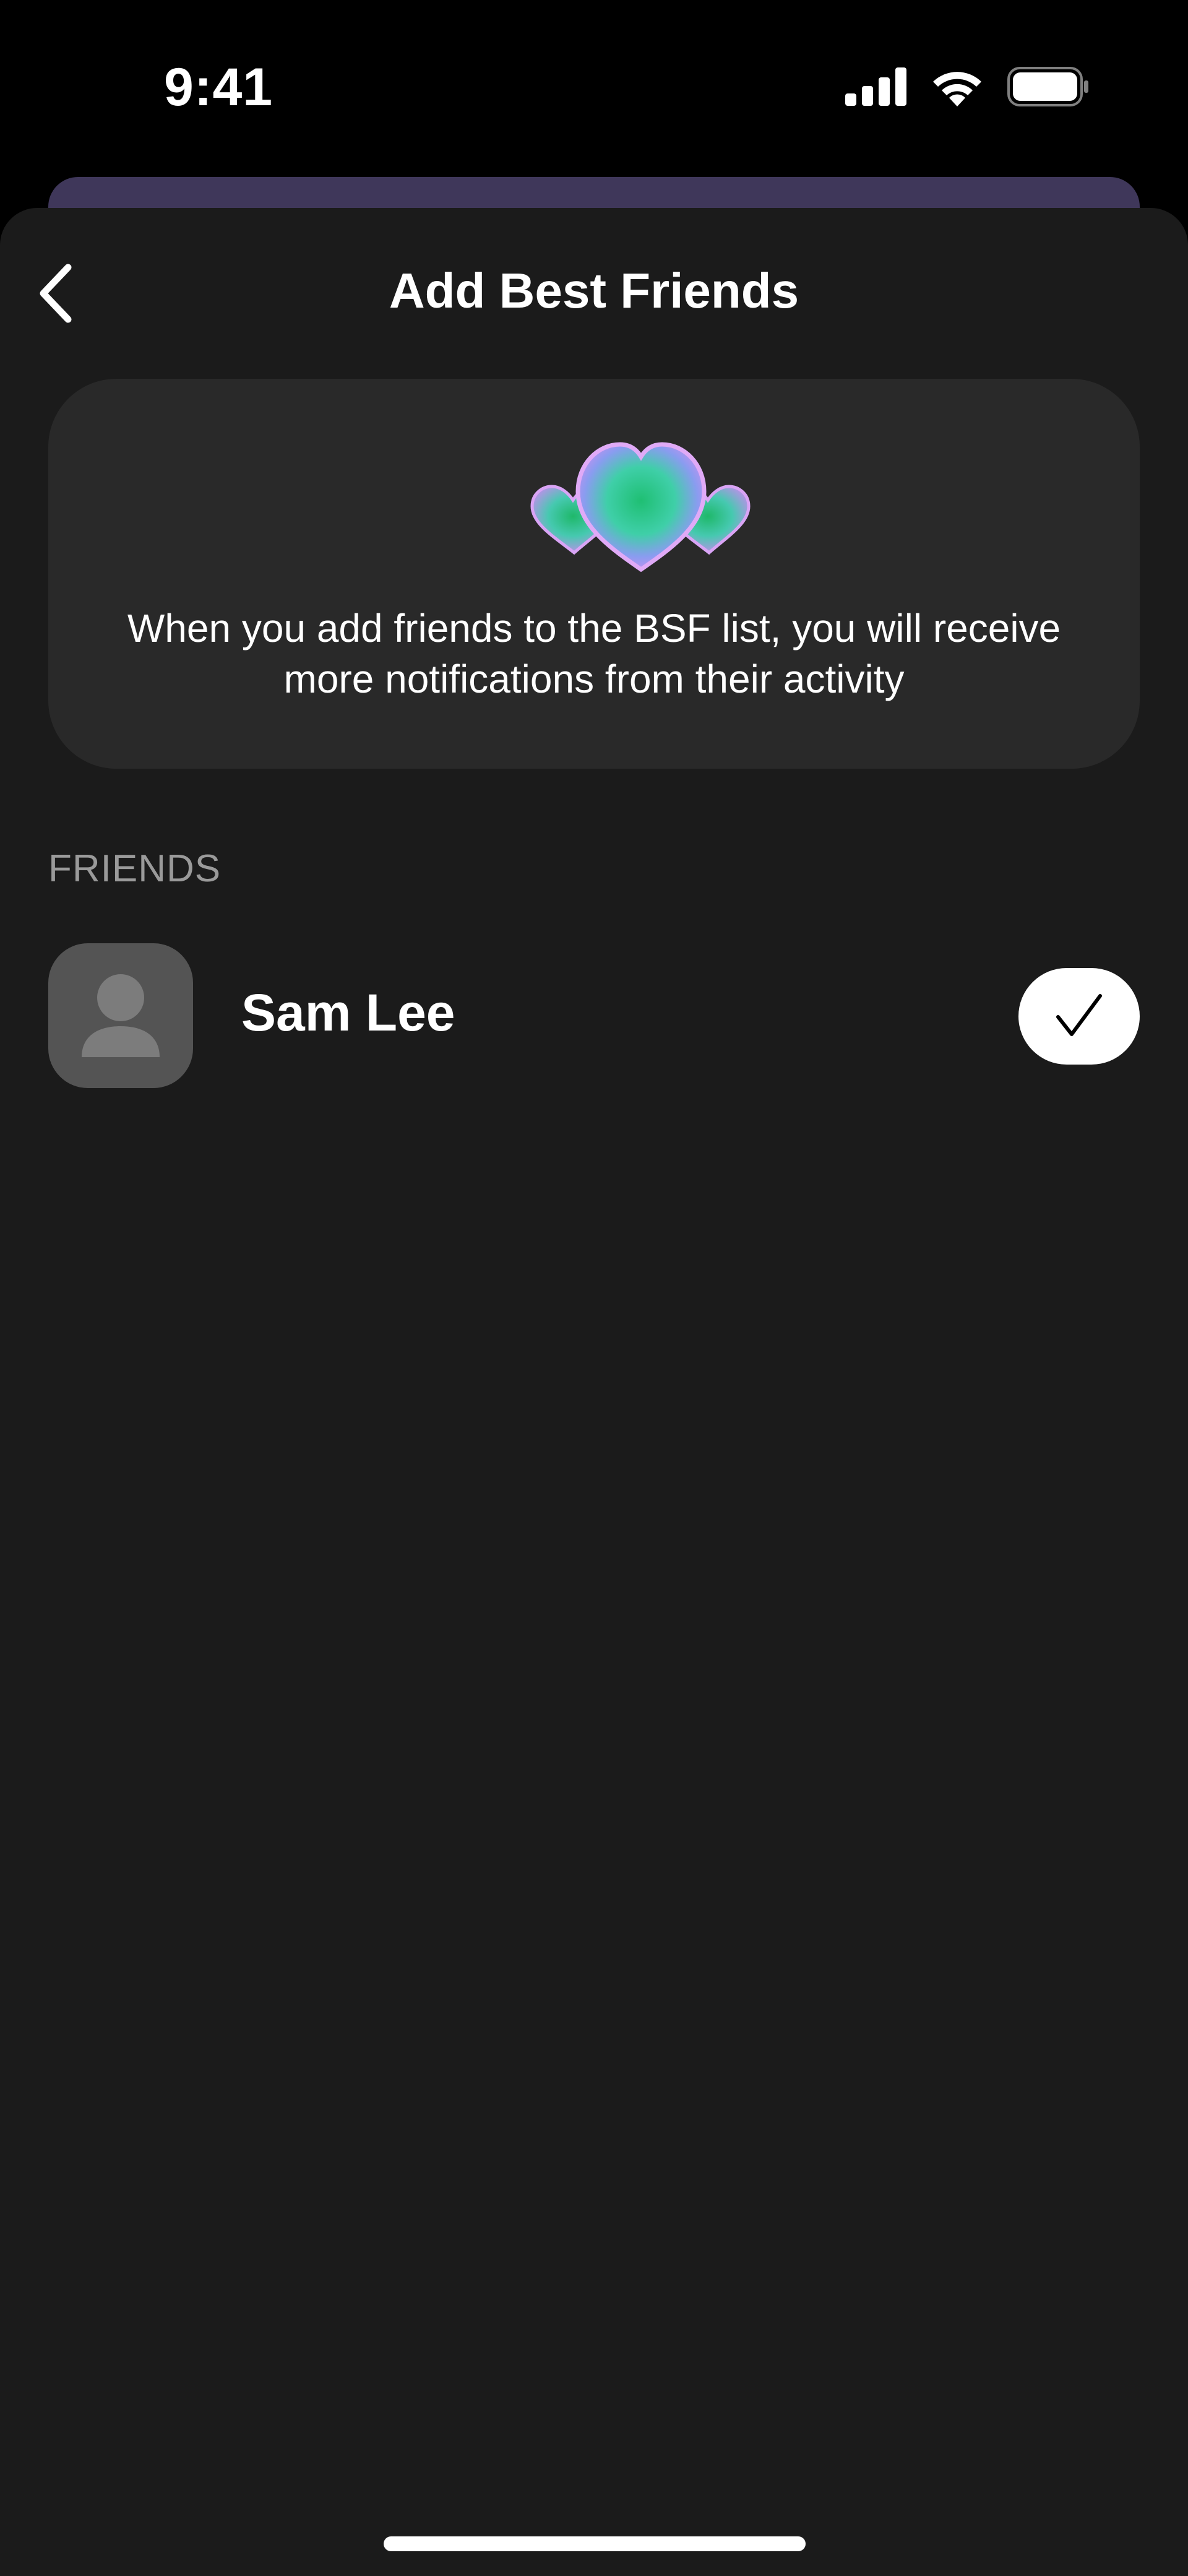  What do you see at coordinates (594, 1015) in the screenshot?
I see `friend-row: Sam Lee` at bounding box center [594, 1015].